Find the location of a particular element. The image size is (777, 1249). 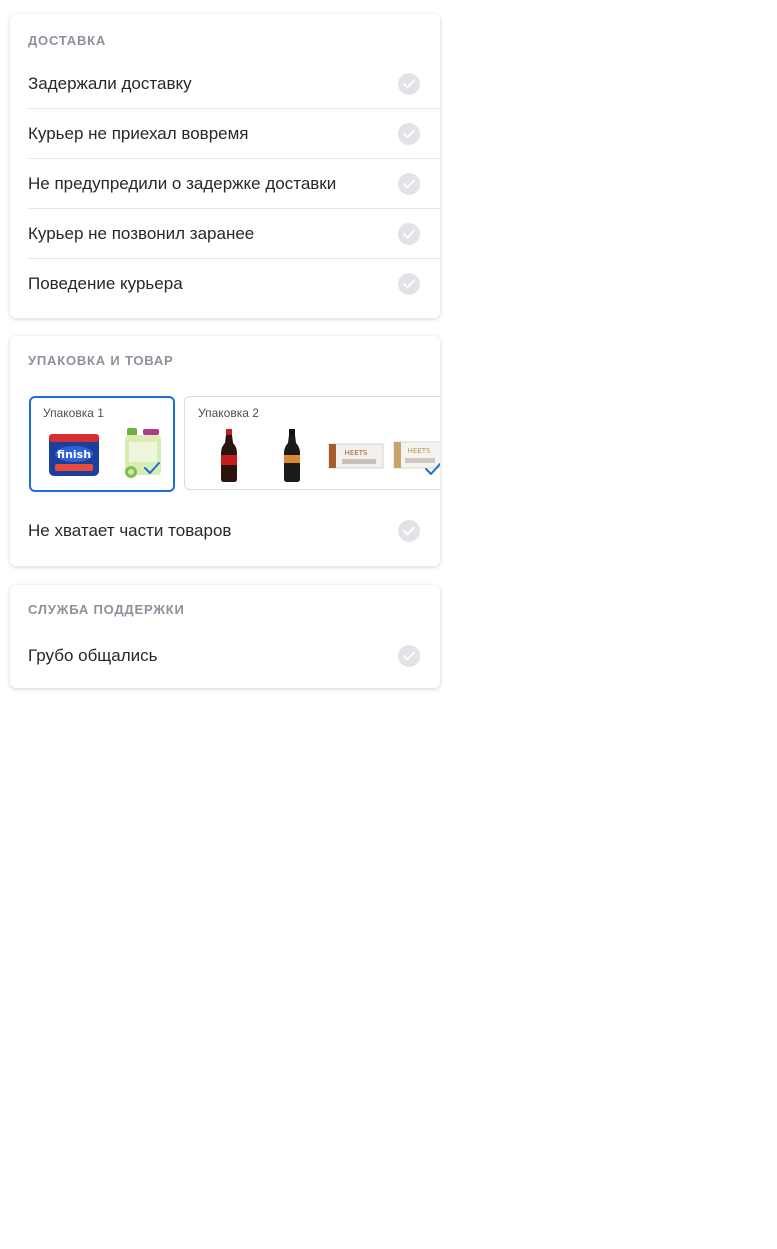

svg-text: finish is located at coordinates (74, 454).